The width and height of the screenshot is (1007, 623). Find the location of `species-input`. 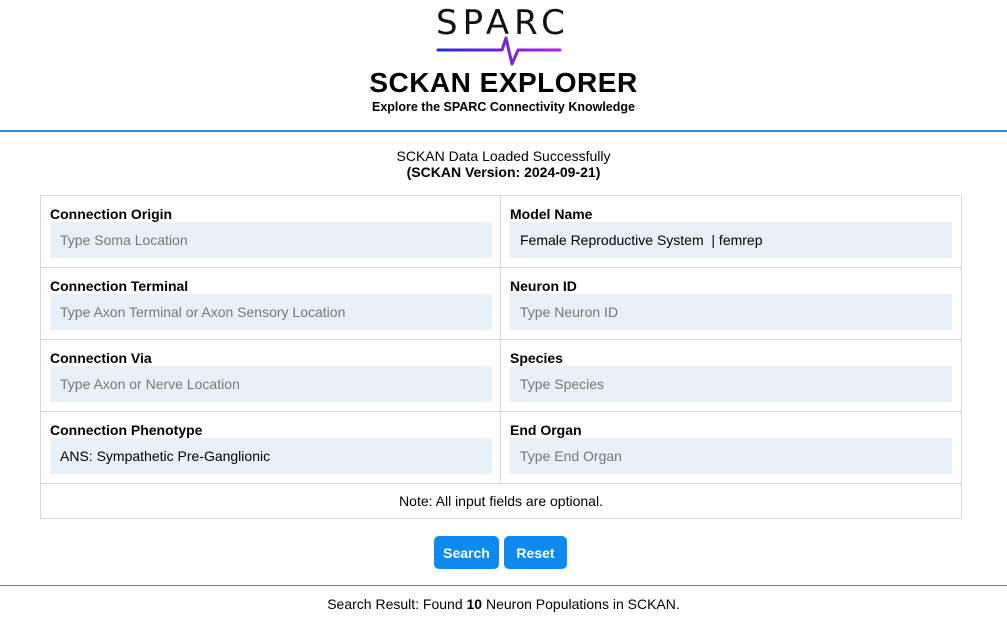

species-input is located at coordinates (731, 384).